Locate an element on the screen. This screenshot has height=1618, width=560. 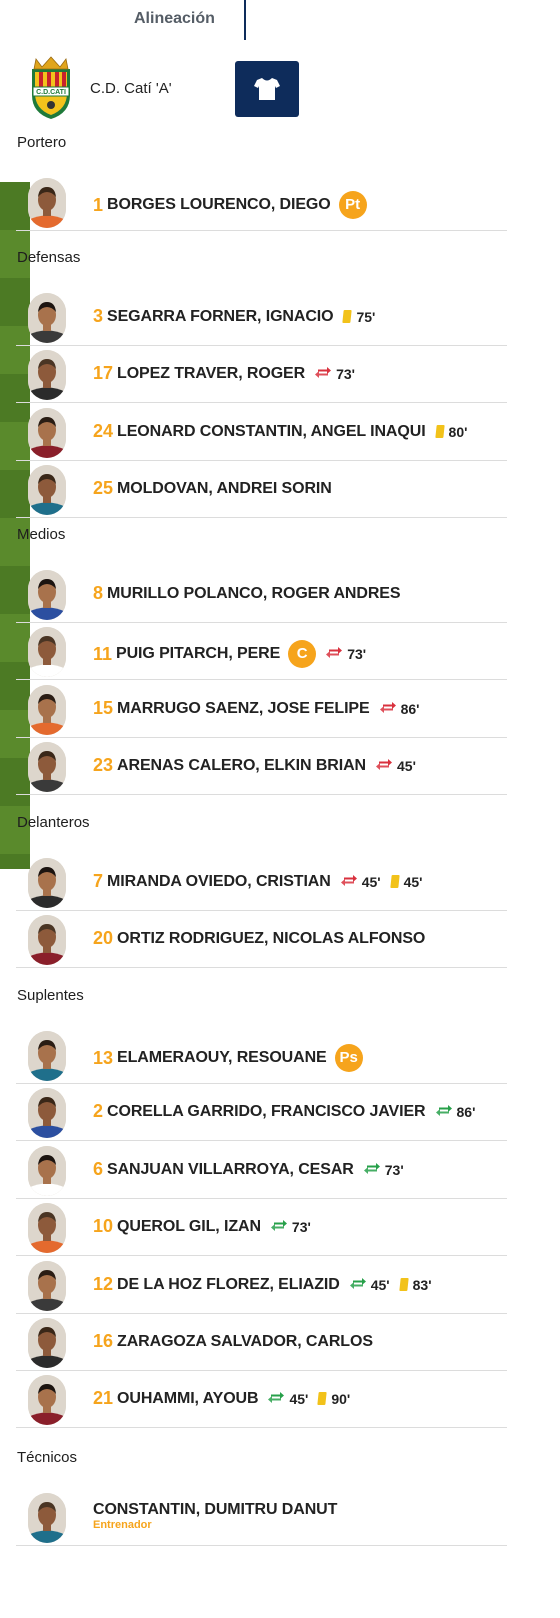
player-name: QUEROL GIL, IZAN is located at coordinates (189, 1226).